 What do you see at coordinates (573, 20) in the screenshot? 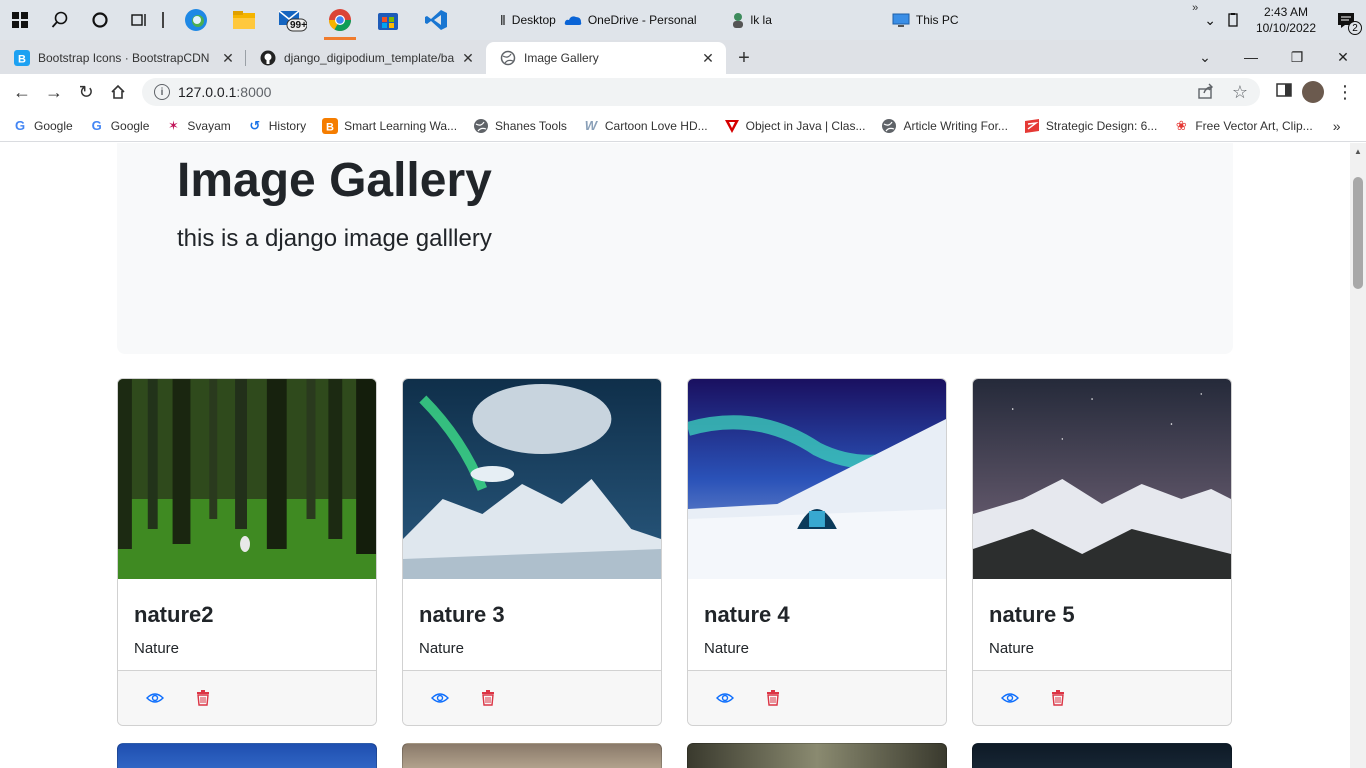
I see `onedrive-icon` at bounding box center [573, 20].